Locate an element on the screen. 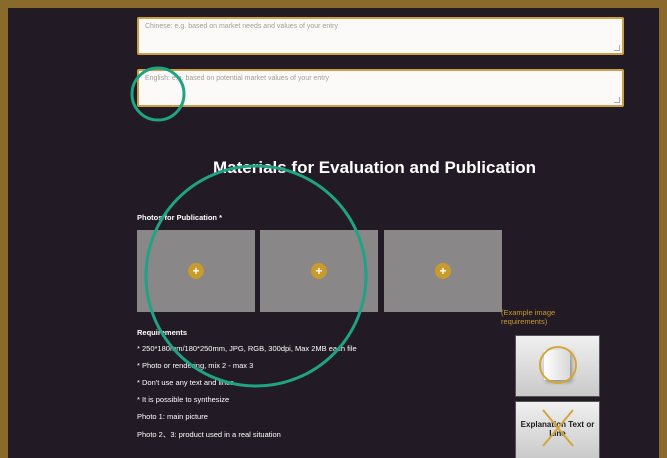  ring-icon is located at coordinates (558, 365).